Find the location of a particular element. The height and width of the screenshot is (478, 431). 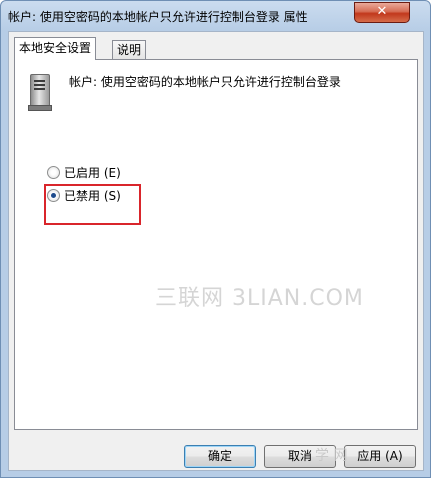

enabled-radio-option: 已启用 (E) is located at coordinates (84, 172).